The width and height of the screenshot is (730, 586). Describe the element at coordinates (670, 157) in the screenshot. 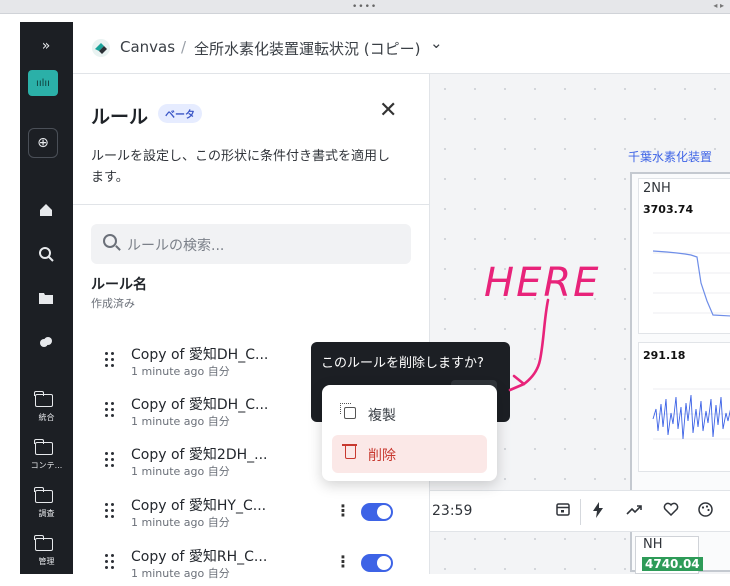

I see `plant-title: 千葉水素化装置` at that location.